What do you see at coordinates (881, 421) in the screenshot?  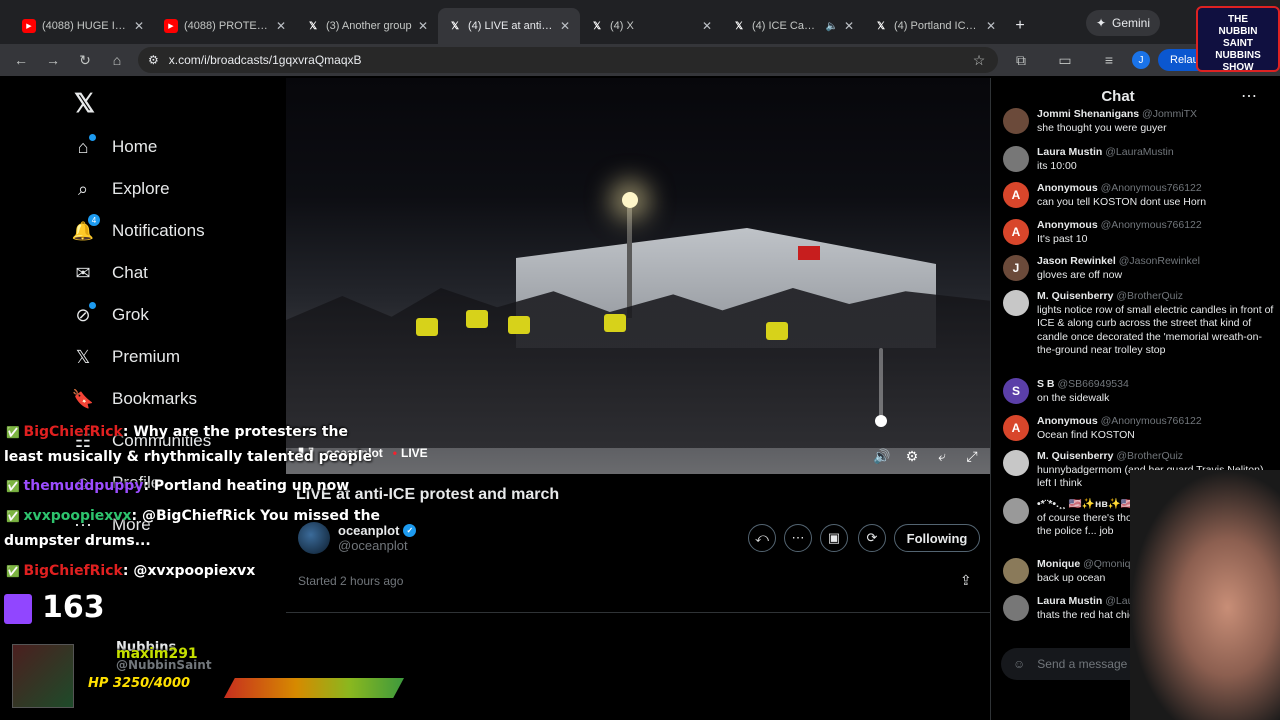 I see `volume-knob` at bounding box center [881, 421].